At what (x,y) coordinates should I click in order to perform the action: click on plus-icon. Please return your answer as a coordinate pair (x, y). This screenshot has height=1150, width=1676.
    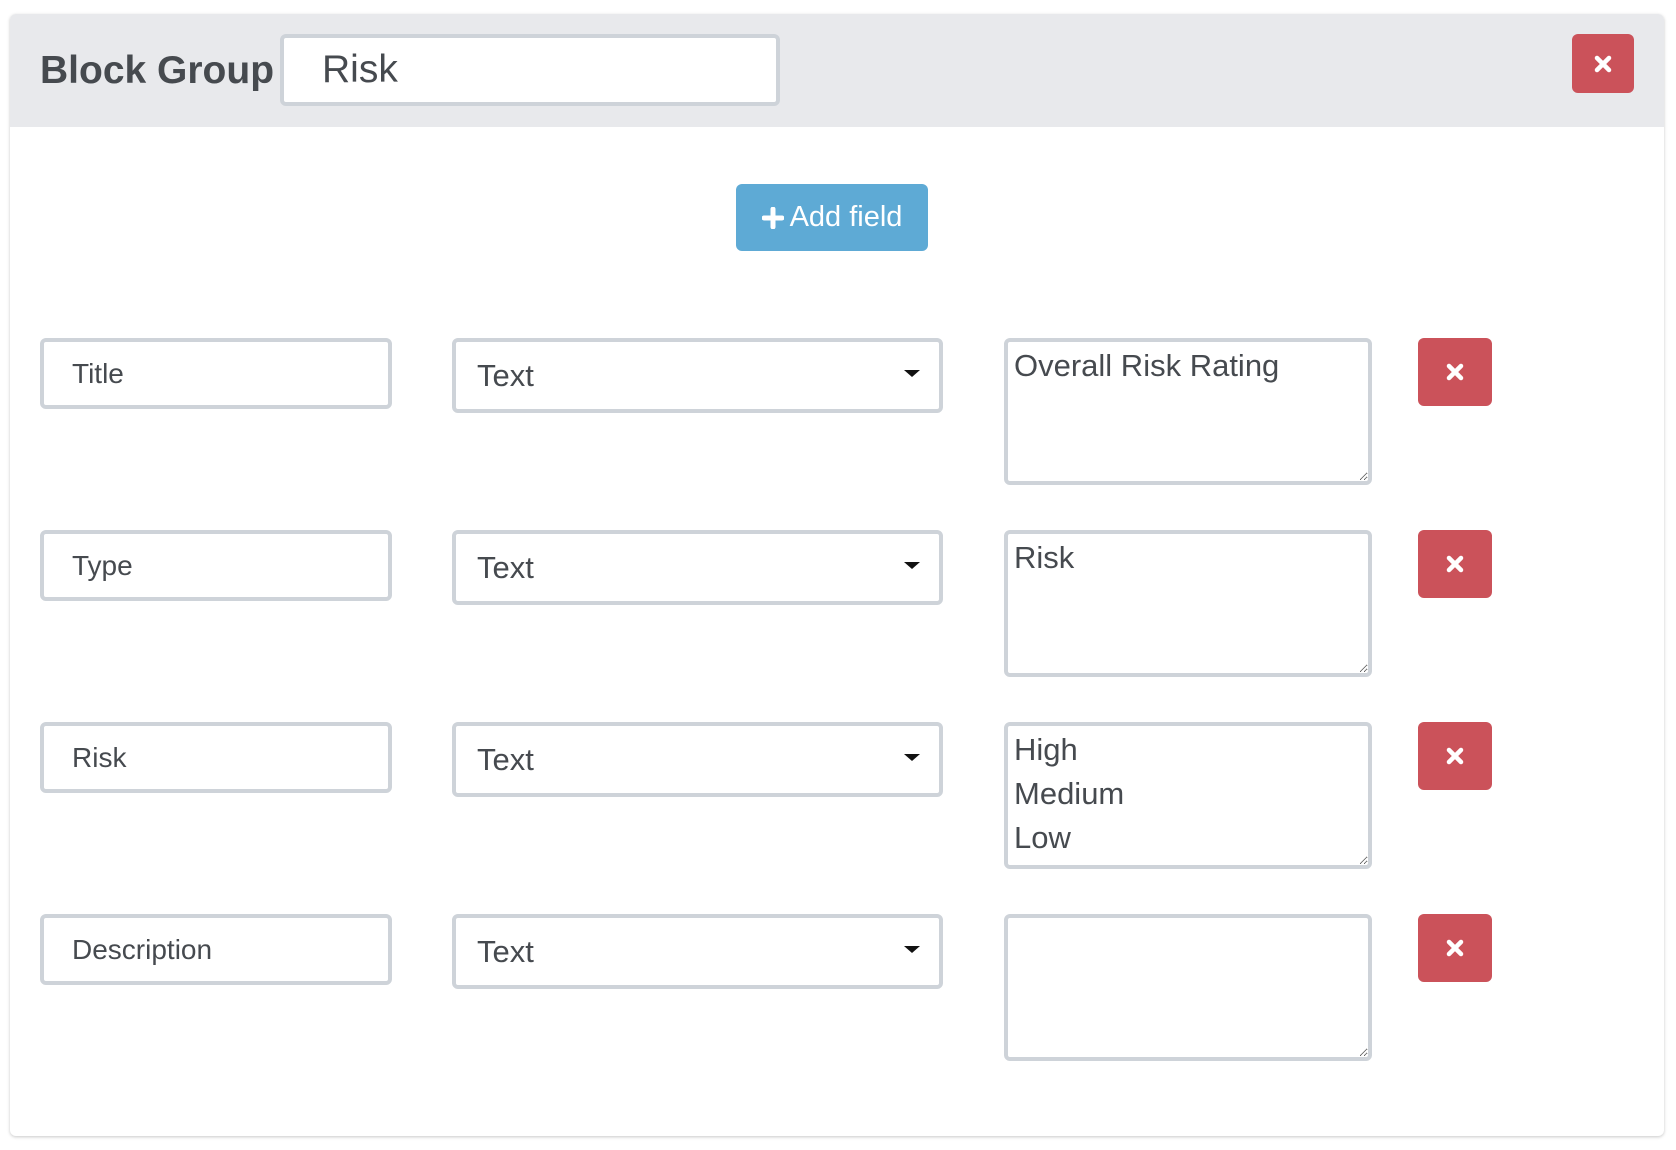
    Looking at the image, I should click on (772, 217).